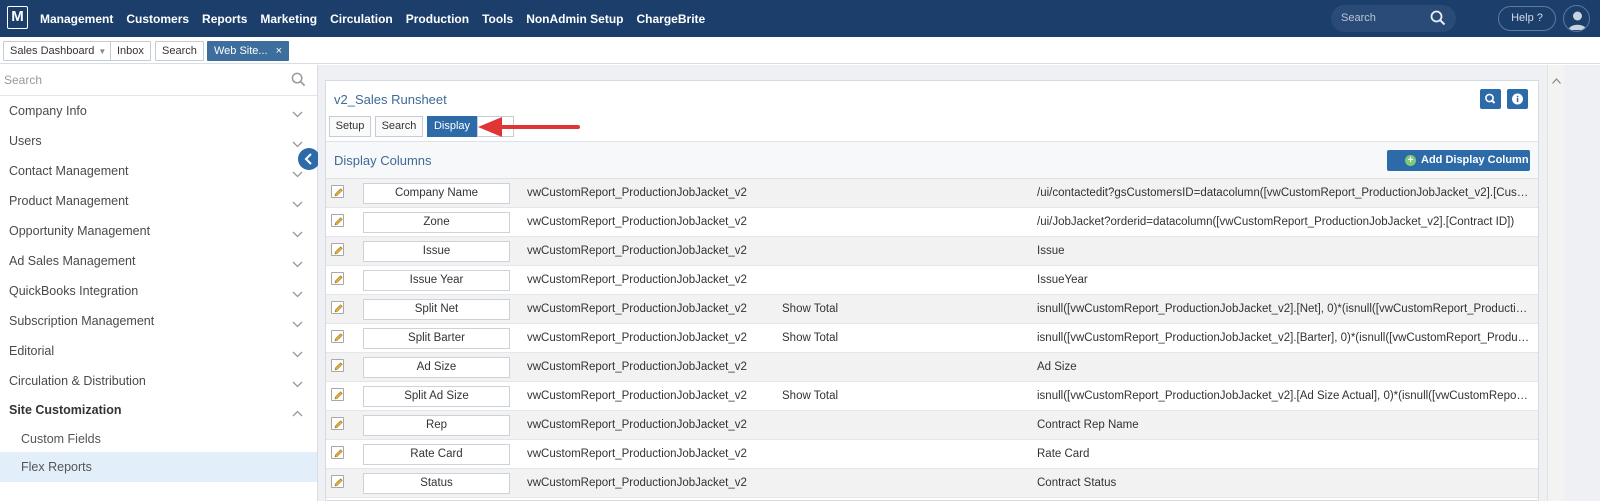 The width and height of the screenshot is (1600, 501). What do you see at coordinates (436, 367) in the screenshot?
I see `column-name-field: Ad Size` at bounding box center [436, 367].